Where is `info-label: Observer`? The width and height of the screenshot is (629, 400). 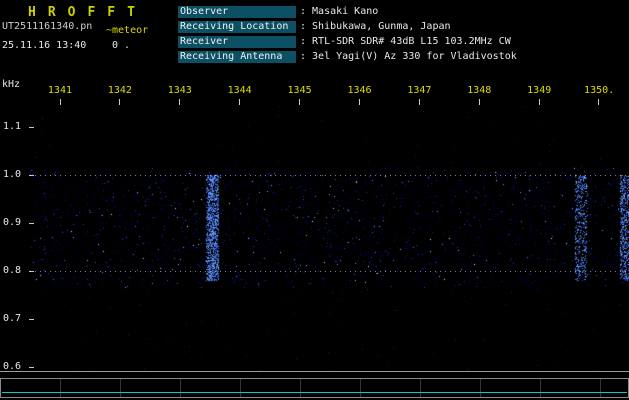 info-label: Observer is located at coordinates (237, 12).